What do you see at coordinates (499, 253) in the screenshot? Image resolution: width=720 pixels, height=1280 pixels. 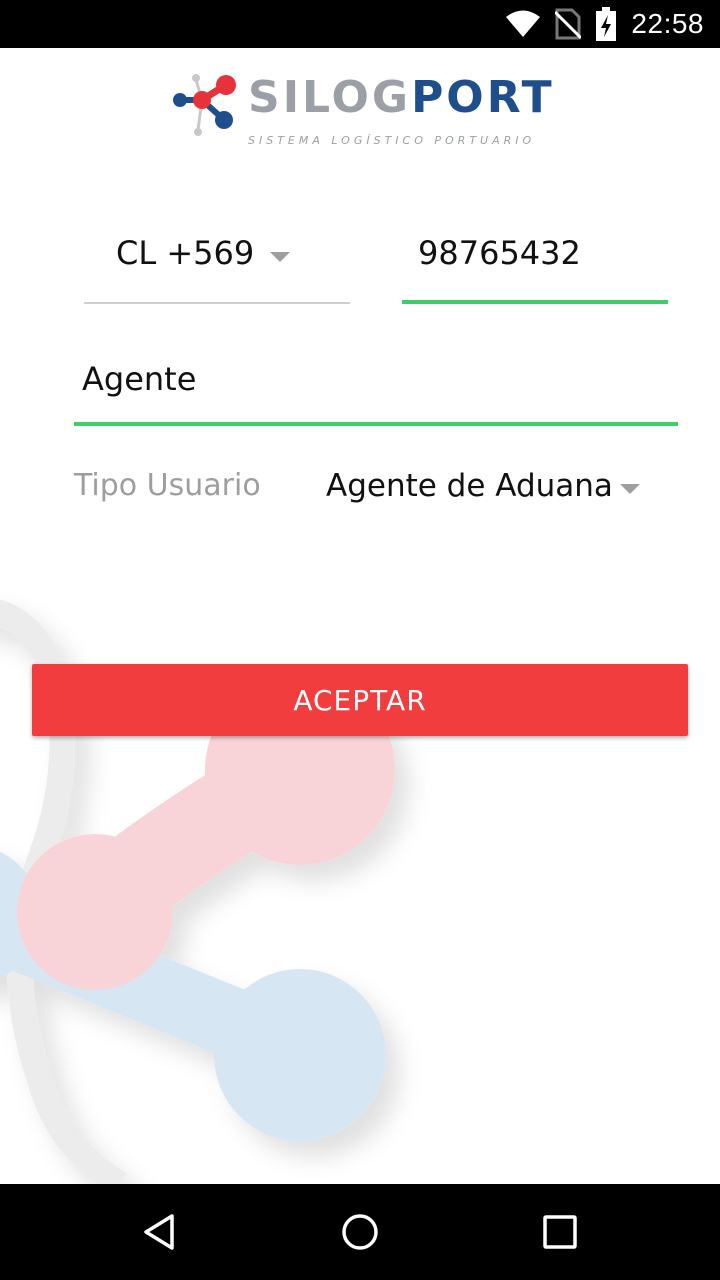 I see `phone-number-value: 98765432` at bounding box center [499, 253].